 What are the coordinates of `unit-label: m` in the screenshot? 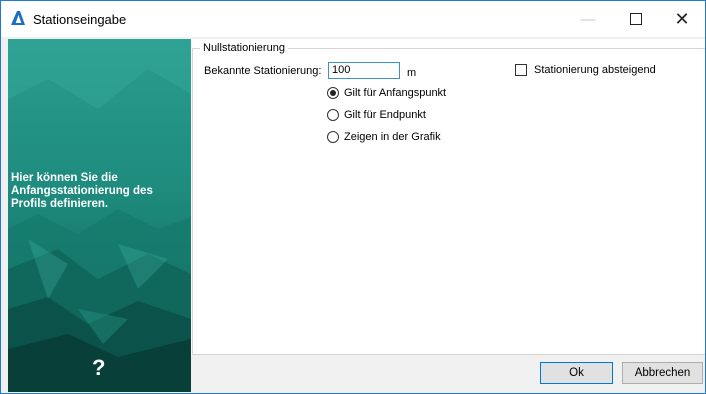 It's located at (412, 73).